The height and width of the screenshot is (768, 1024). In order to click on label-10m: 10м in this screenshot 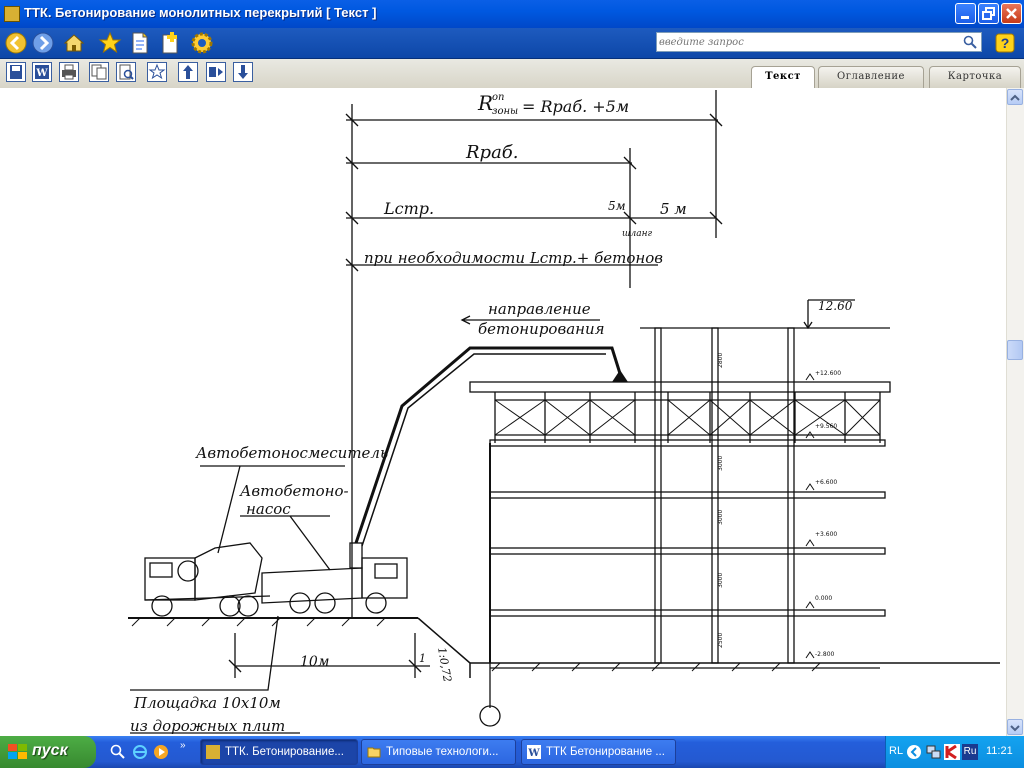, I will do `click(314, 662)`.